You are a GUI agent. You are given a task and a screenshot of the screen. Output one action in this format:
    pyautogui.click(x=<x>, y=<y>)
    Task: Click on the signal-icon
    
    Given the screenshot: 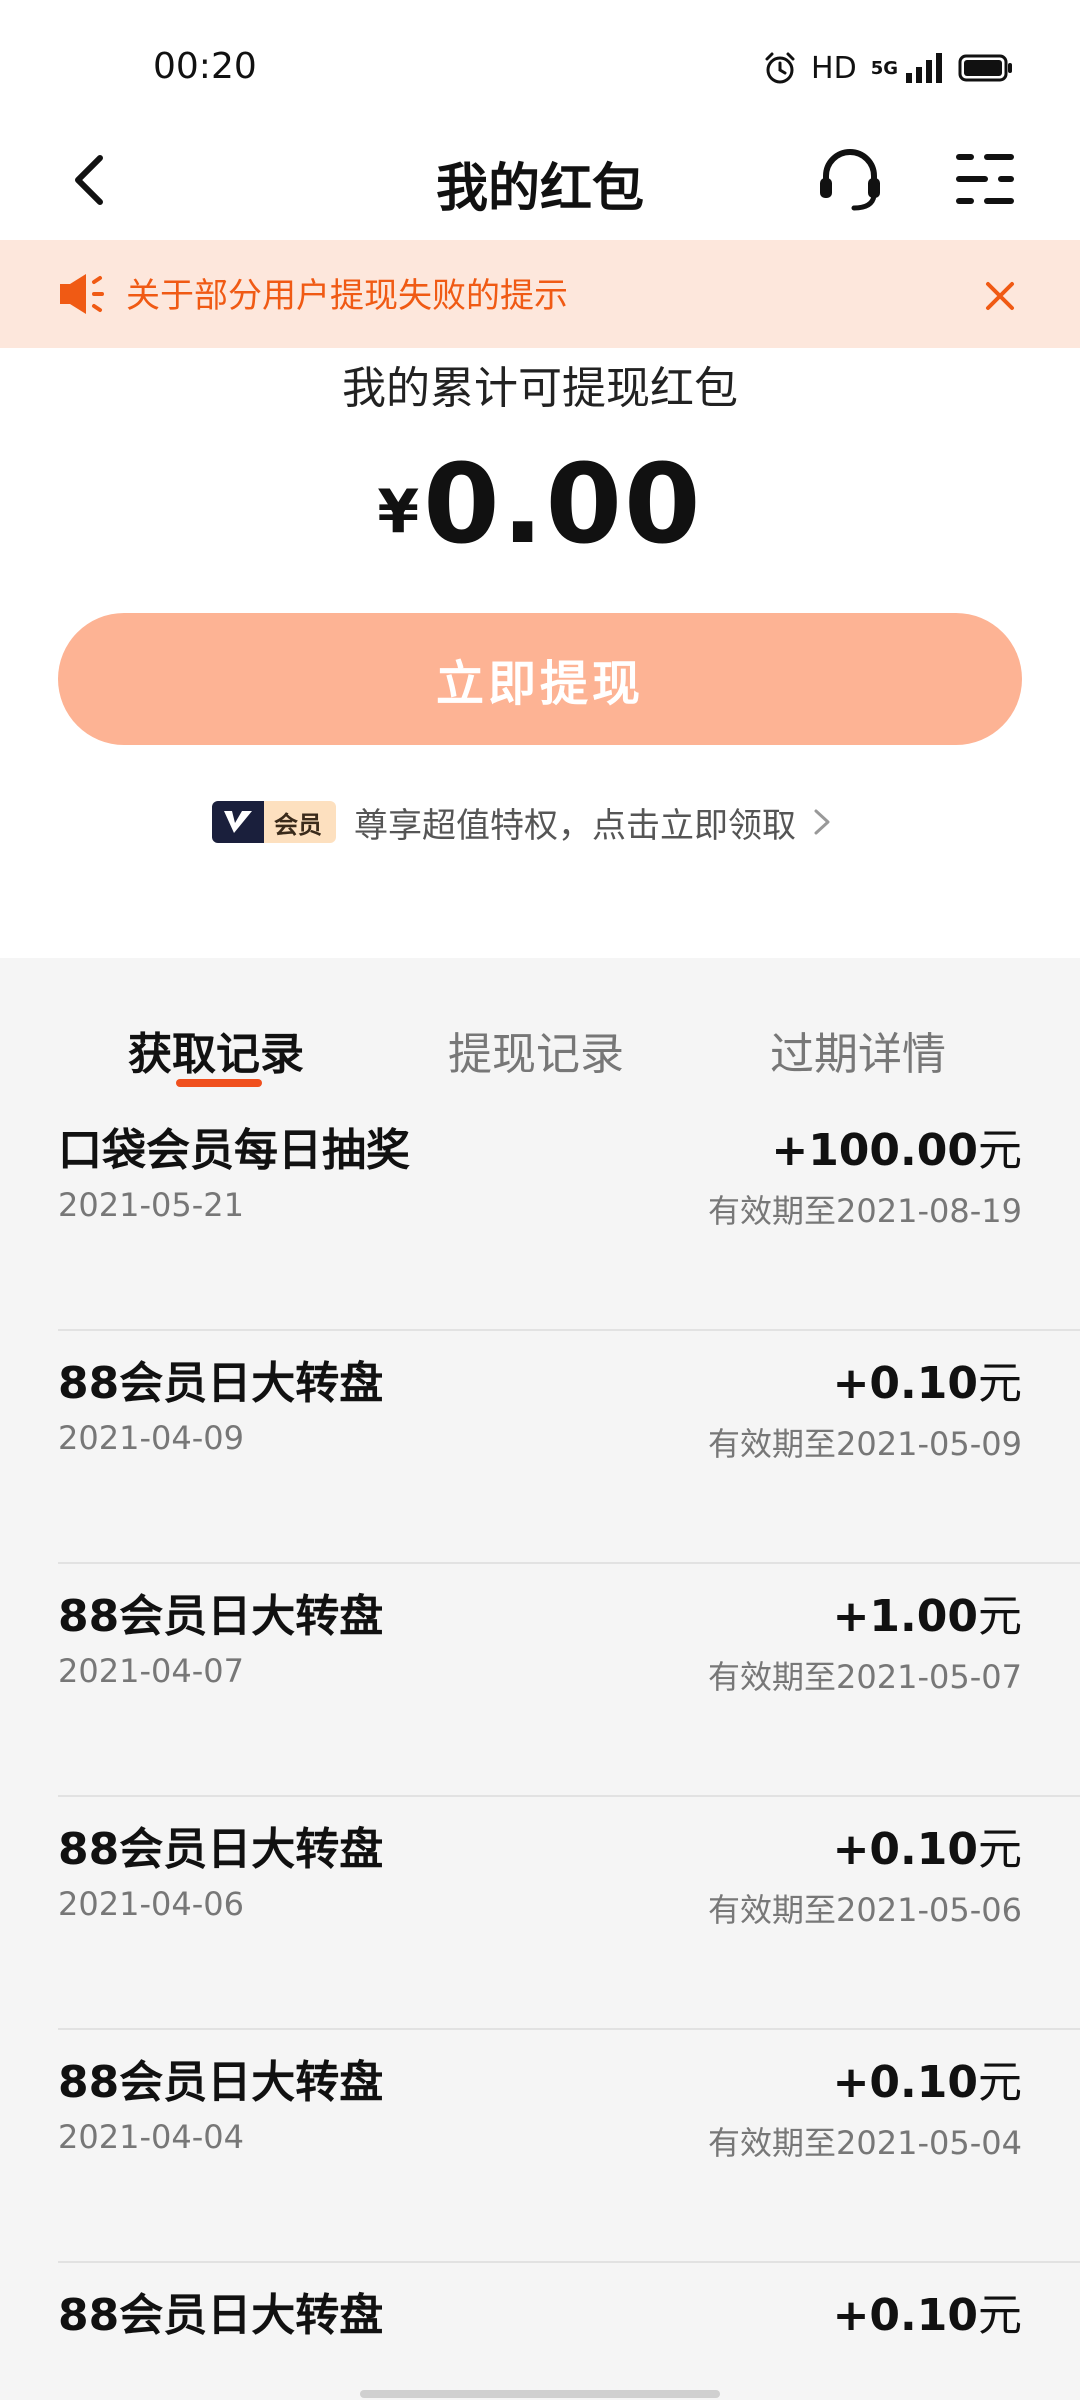 What is the action you would take?
    pyautogui.click(x=924, y=68)
    